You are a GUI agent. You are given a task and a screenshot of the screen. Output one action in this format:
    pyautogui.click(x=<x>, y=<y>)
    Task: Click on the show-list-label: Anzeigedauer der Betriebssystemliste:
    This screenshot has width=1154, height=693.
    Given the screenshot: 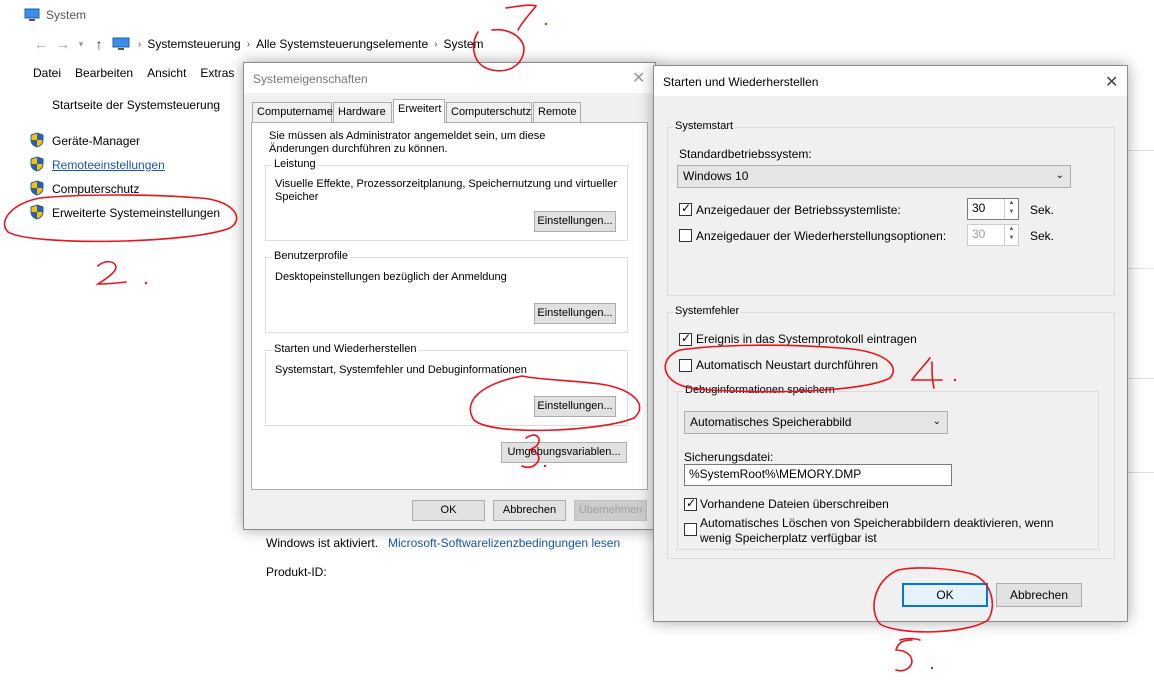 What is the action you would take?
    pyautogui.click(x=798, y=210)
    